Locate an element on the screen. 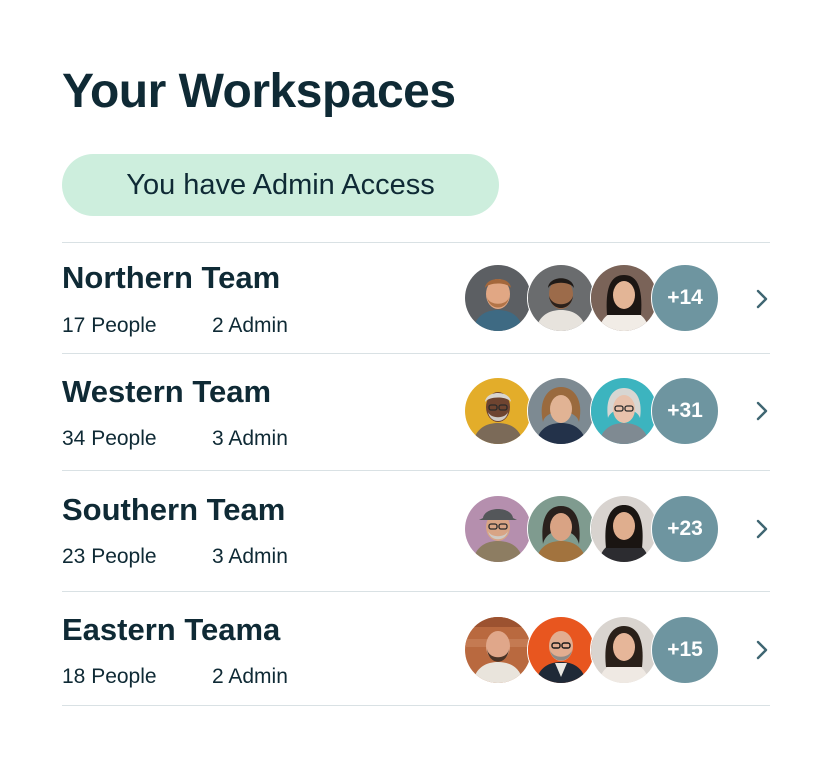 The width and height of the screenshot is (833, 768). team-name: Eastern Teama is located at coordinates (171, 629).